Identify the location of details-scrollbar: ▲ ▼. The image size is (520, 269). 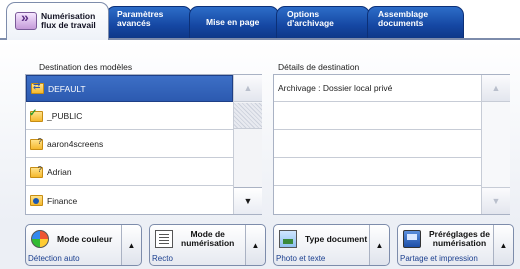
(495, 144).